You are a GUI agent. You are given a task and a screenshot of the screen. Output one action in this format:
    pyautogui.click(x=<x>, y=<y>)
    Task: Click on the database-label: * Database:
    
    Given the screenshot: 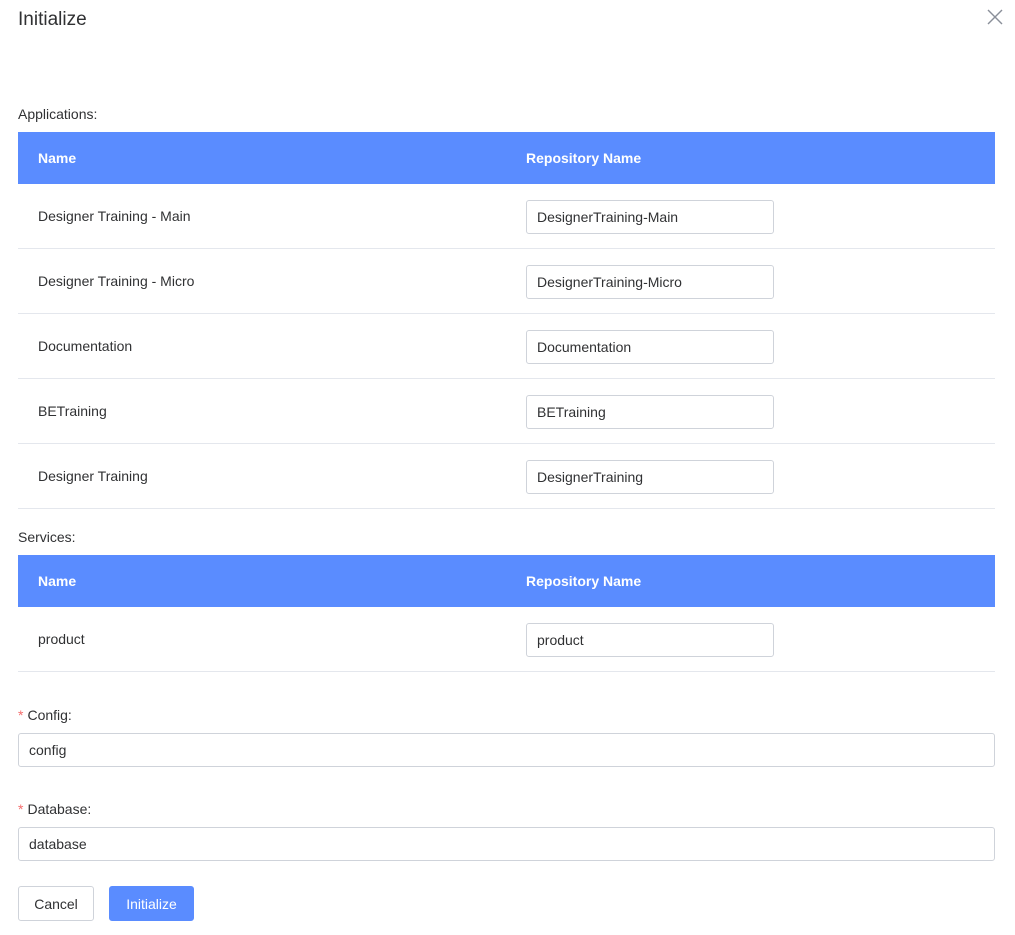 What is the action you would take?
    pyautogui.click(x=54, y=809)
    